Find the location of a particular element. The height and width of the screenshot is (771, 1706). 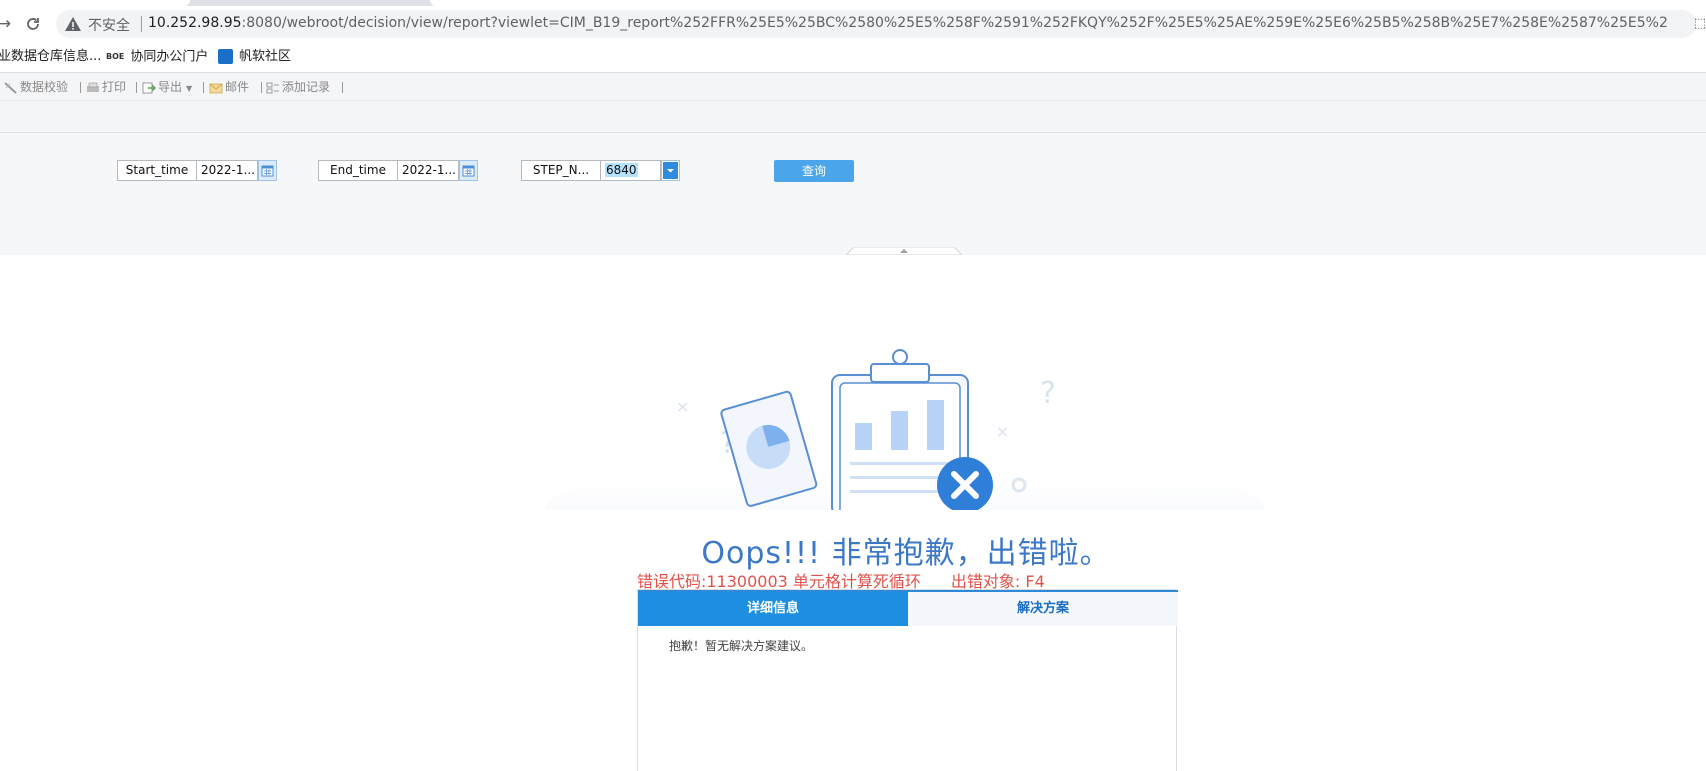

add-record-button: 添加记录 is located at coordinates (298, 87).